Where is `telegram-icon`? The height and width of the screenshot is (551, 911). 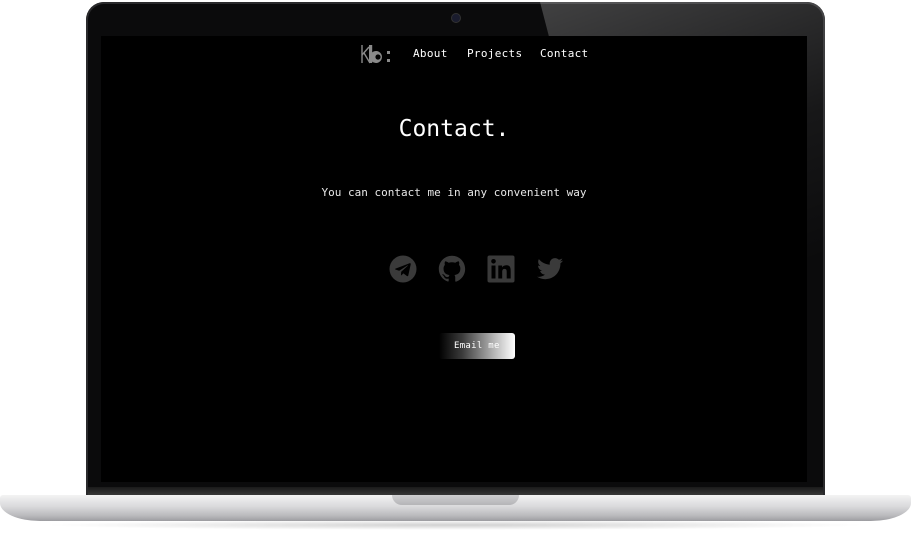 telegram-icon is located at coordinates (403, 269).